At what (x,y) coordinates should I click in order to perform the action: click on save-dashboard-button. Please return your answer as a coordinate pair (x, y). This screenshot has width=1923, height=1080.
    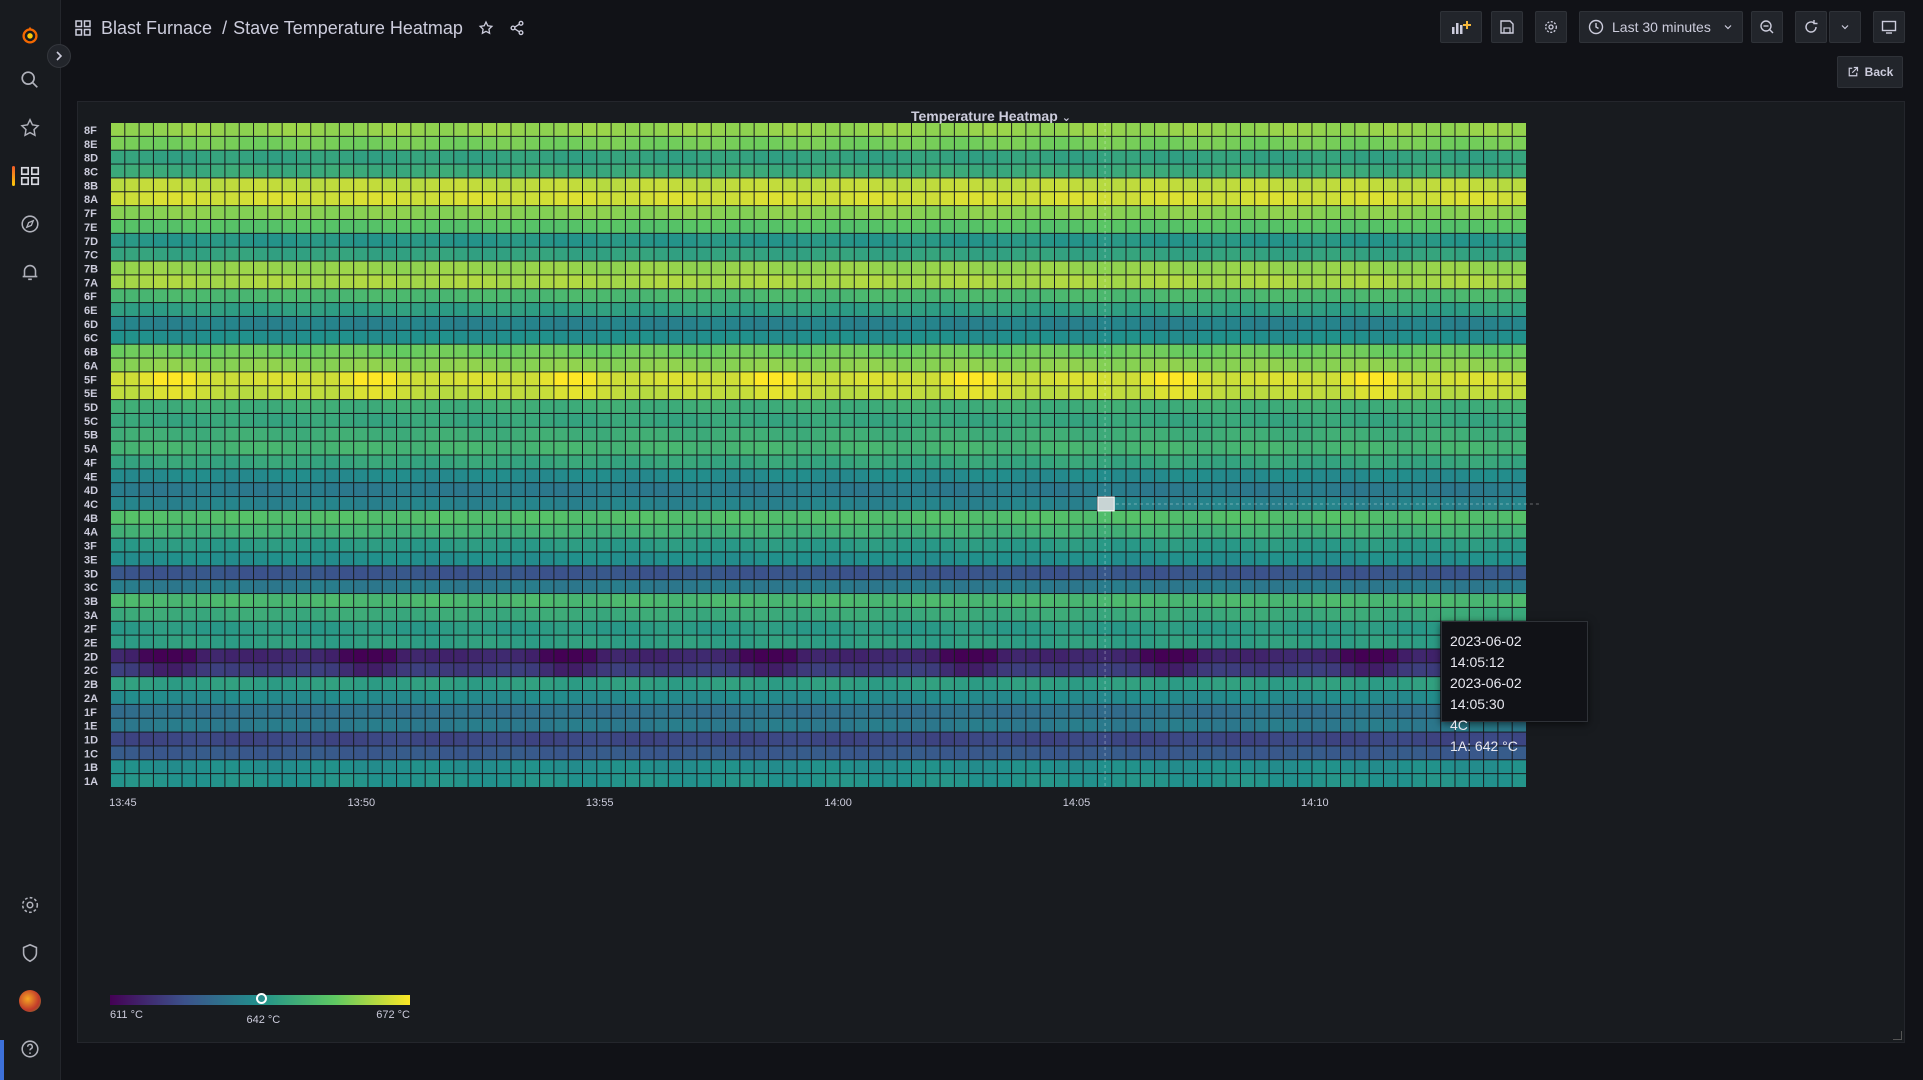
    Looking at the image, I should click on (1507, 27).